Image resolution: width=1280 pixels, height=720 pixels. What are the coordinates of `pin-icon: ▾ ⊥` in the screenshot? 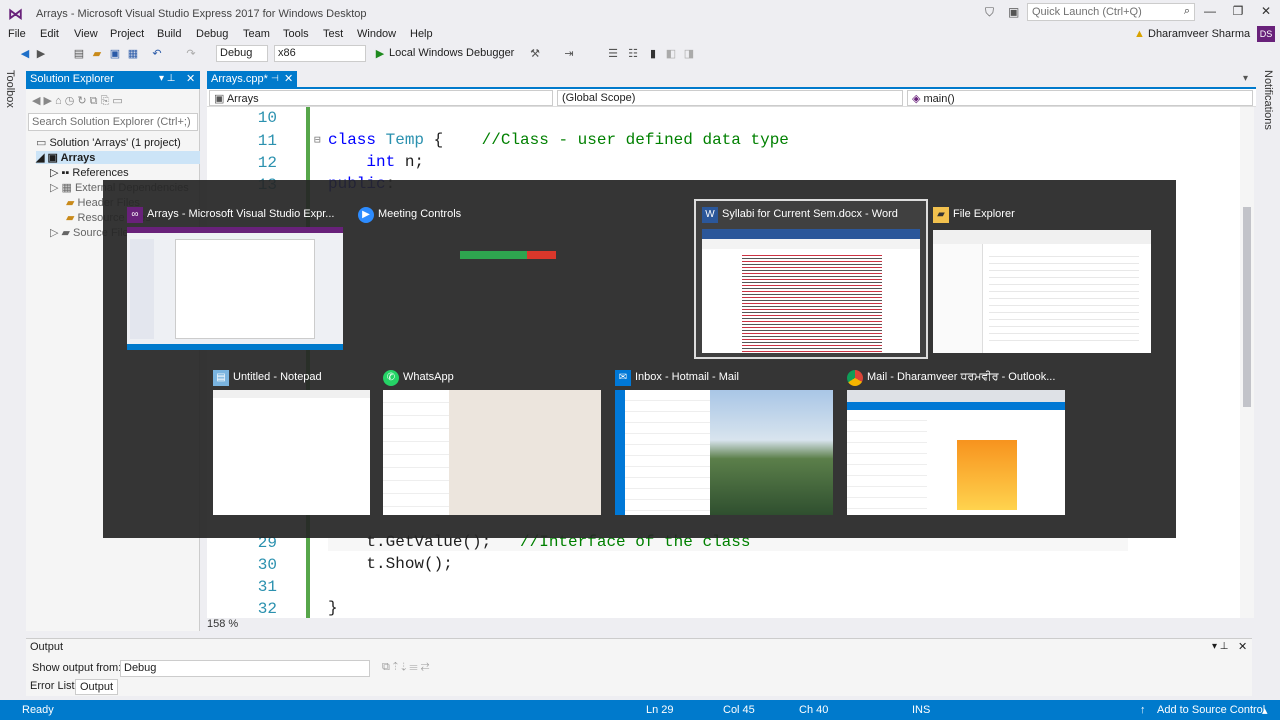 It's located at (167, 78).